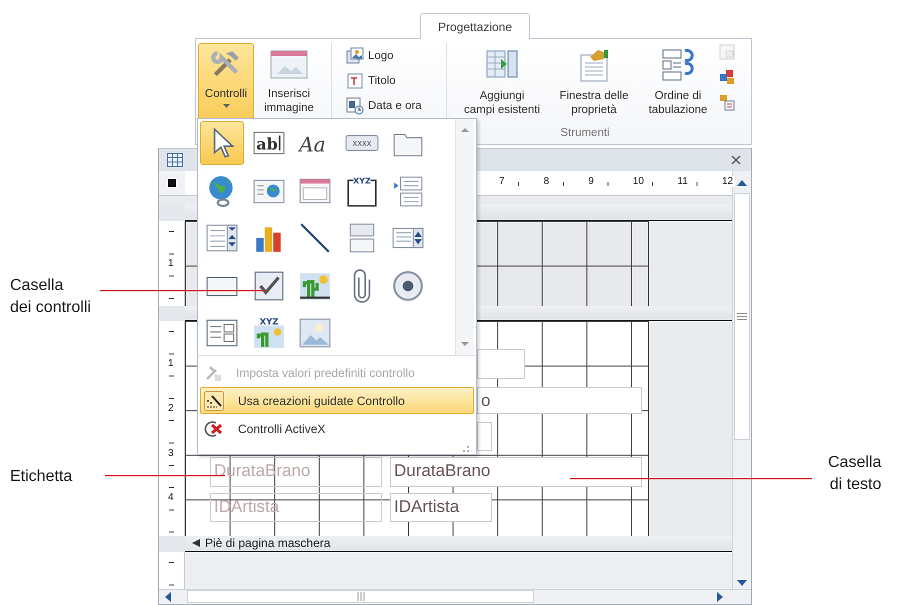  What do you see at coordinates (547, 181) in the screenshot?
I see `ruler-number: 8` at bounding box center [547, 181].